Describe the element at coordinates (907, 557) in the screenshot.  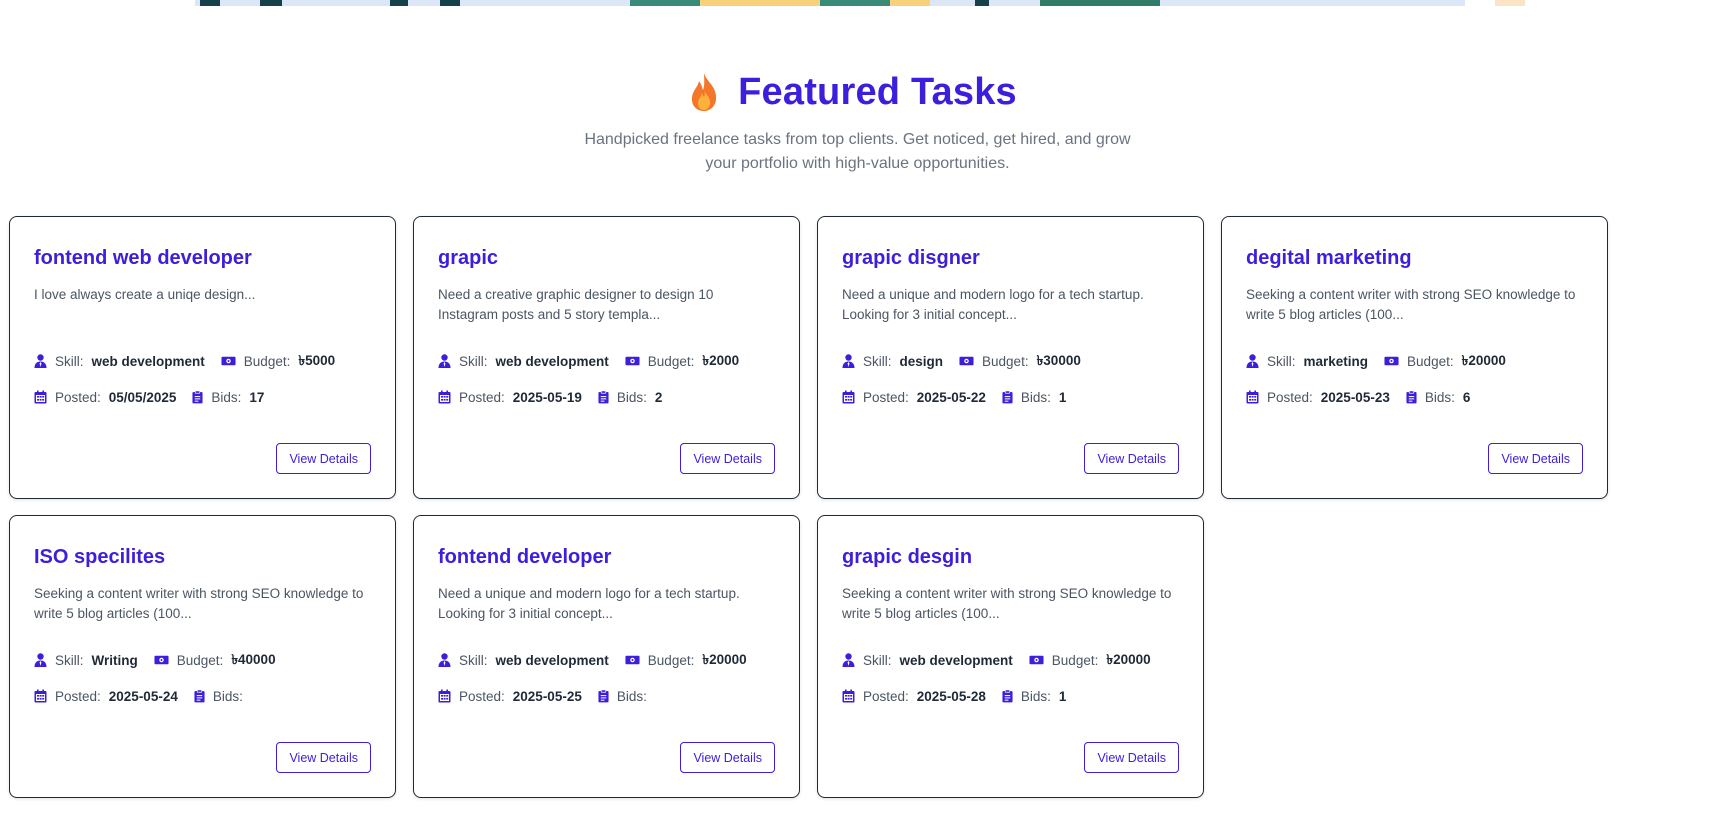
I see `task-title: grapic desgin` at that location.